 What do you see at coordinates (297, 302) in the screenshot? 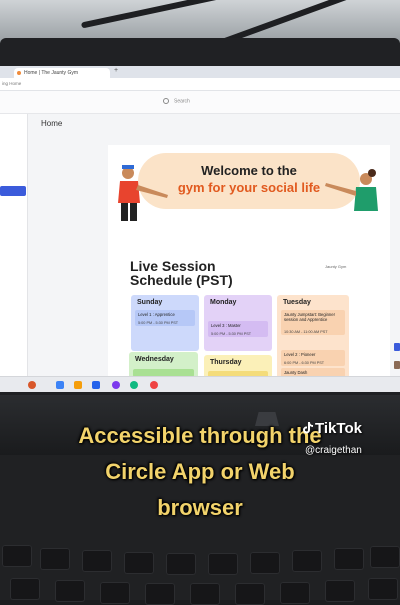
I see `day-name: Tuesday` at bounding box center [297, 302].